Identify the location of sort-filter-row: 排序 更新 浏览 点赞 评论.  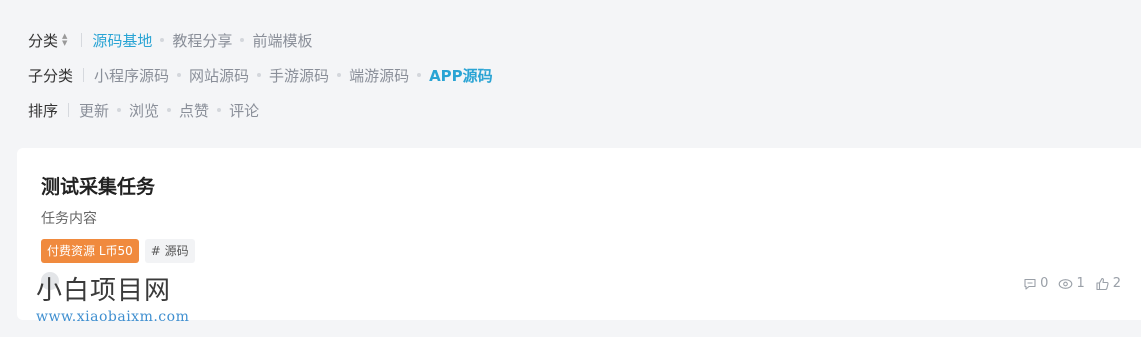
(143, 110).